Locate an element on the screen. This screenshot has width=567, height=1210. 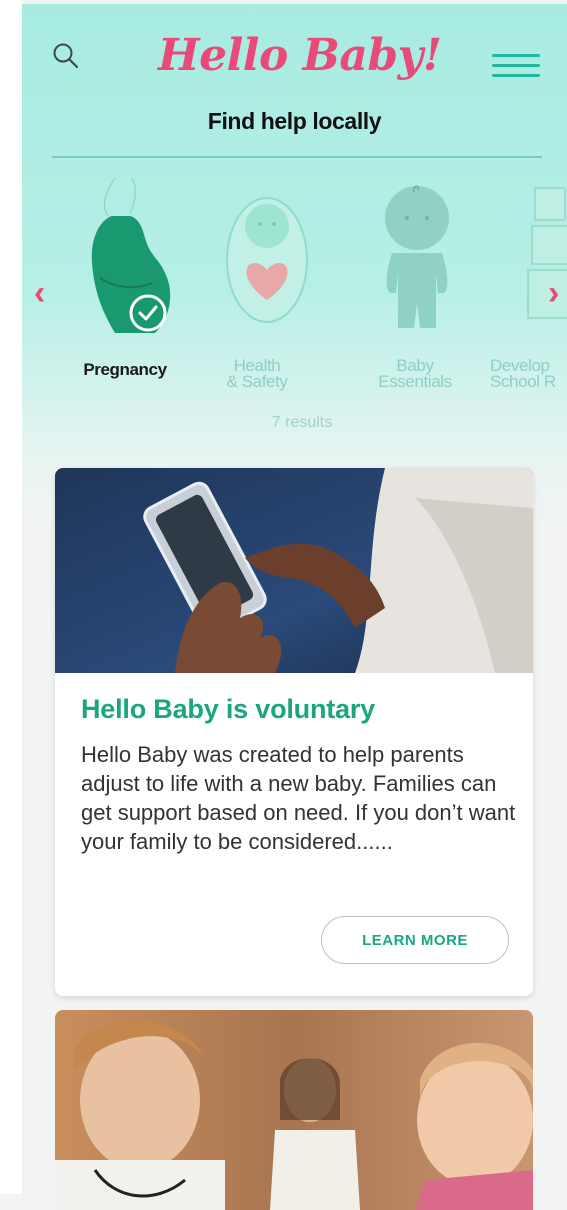
category-baby-essentials: Baby Essentials is located at coordinates (427, 308).